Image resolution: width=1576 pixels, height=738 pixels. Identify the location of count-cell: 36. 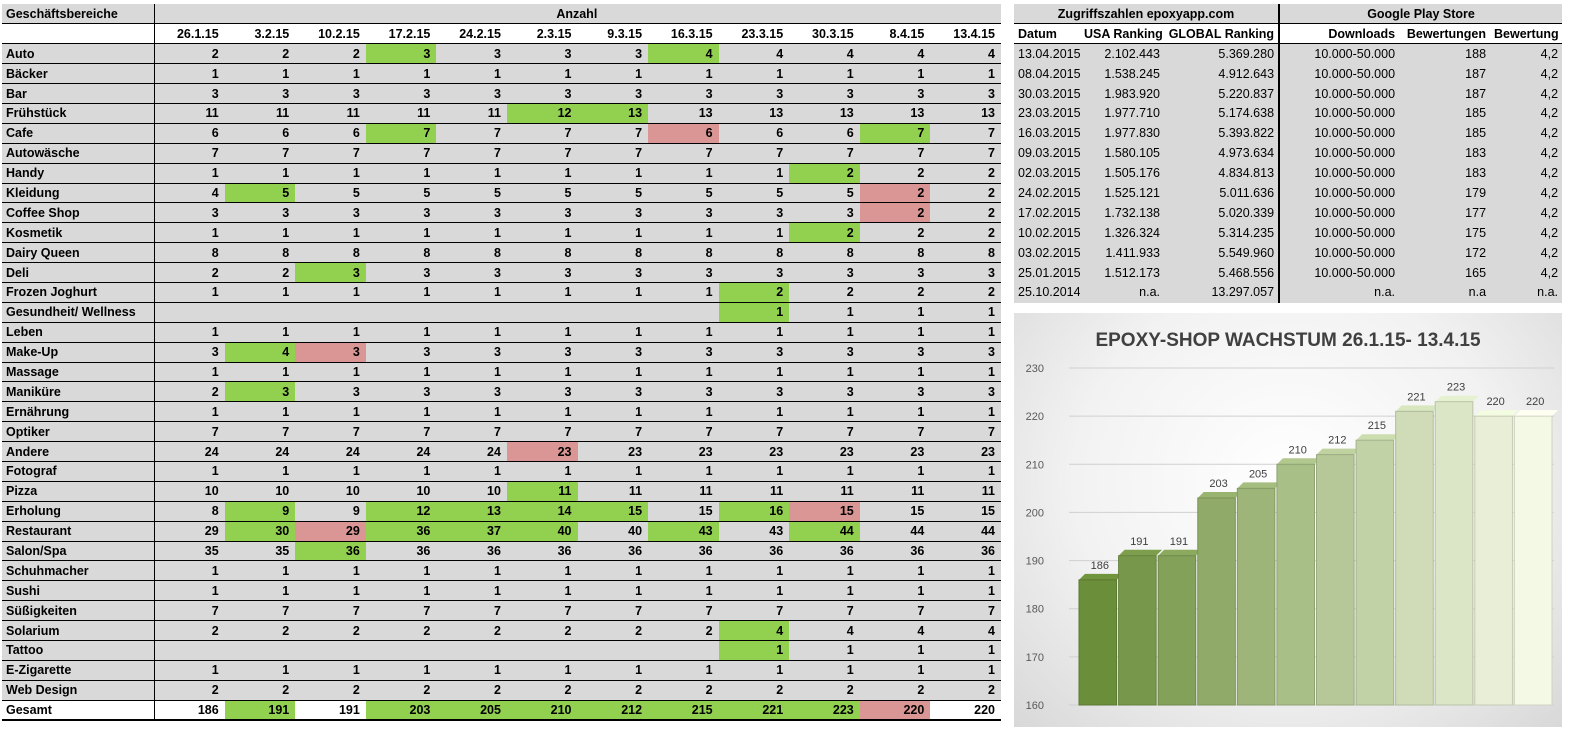
(471, 551).